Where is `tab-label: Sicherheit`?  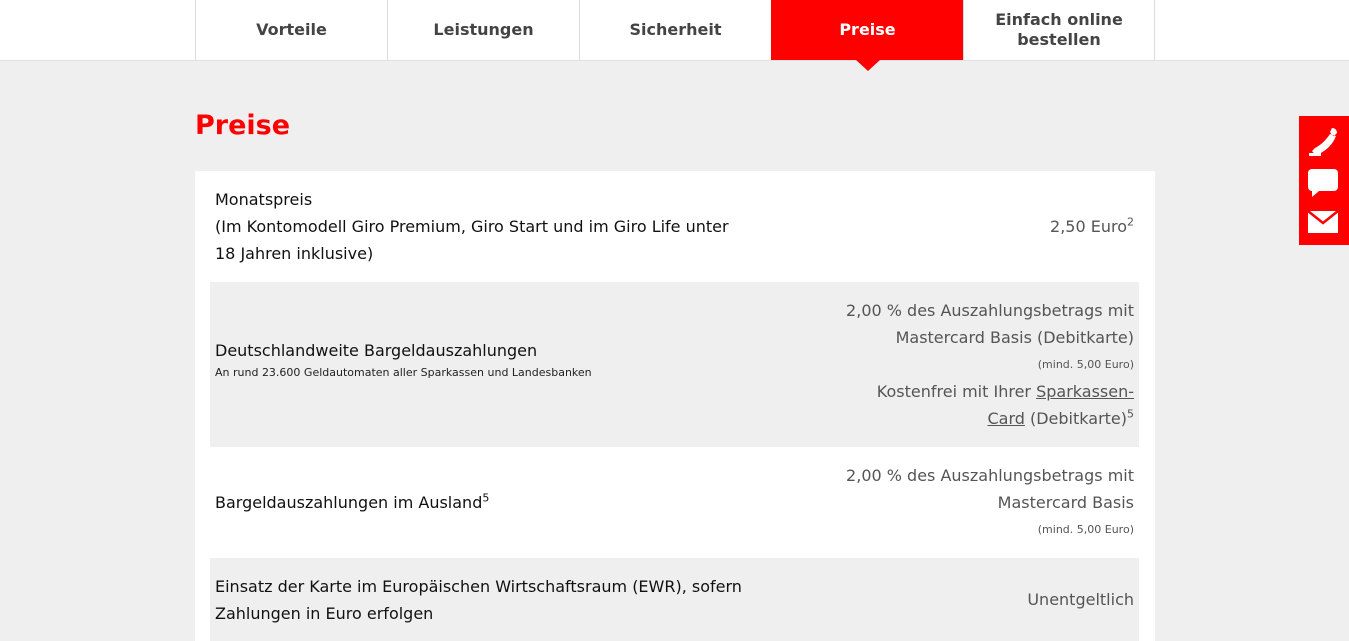
tab-label: Sicherheit is located at coordinates (675, 29).